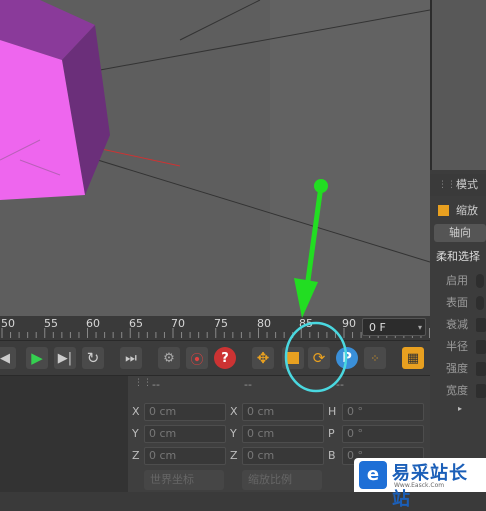 This screenshot has height=511, width=486. What do you see at coordinates (8, 358) in the screenshot?
I see `play-backward-button: ◀` at bounding box center [8, 358].